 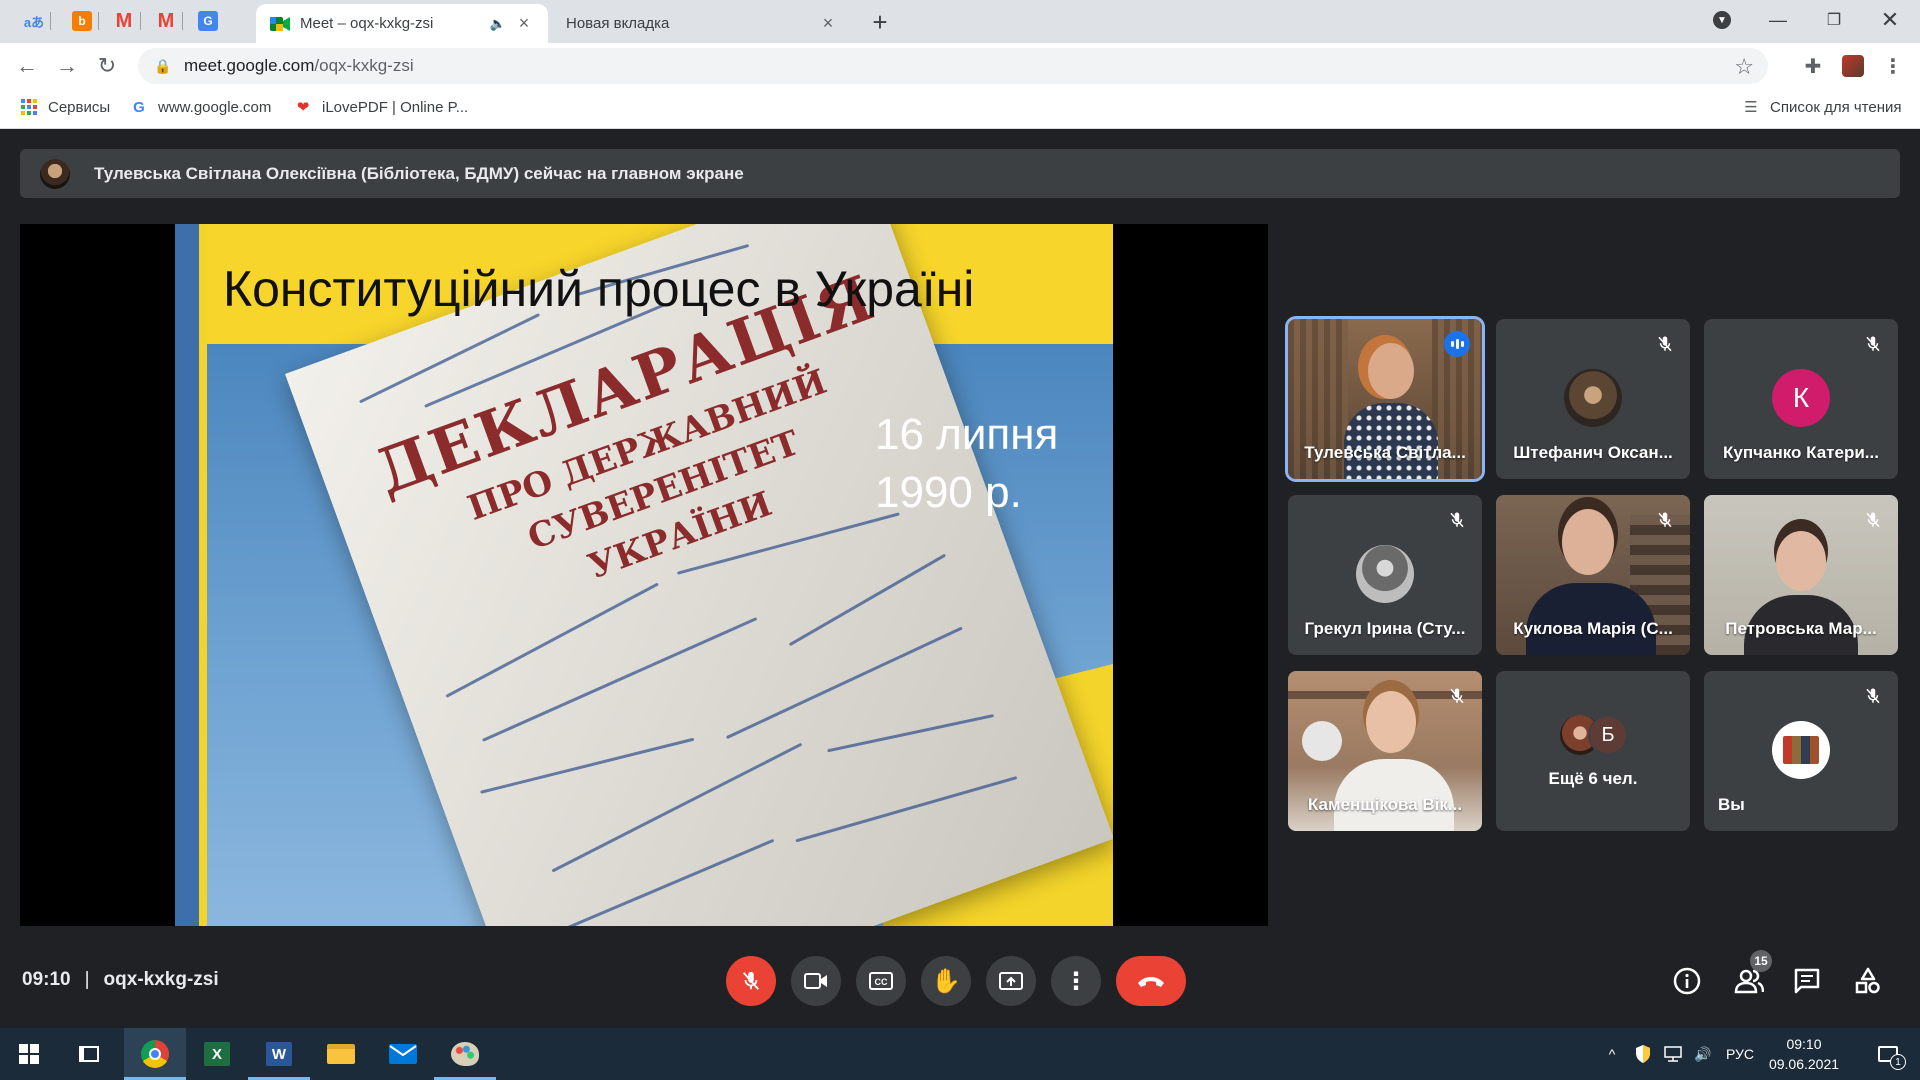 What do you see at coordinates (402, 23) in the screenshot?
I see `tab-meet: Meet – oqx-kxkg-zsi 🔈 ×` at bounding box center [402, 23].